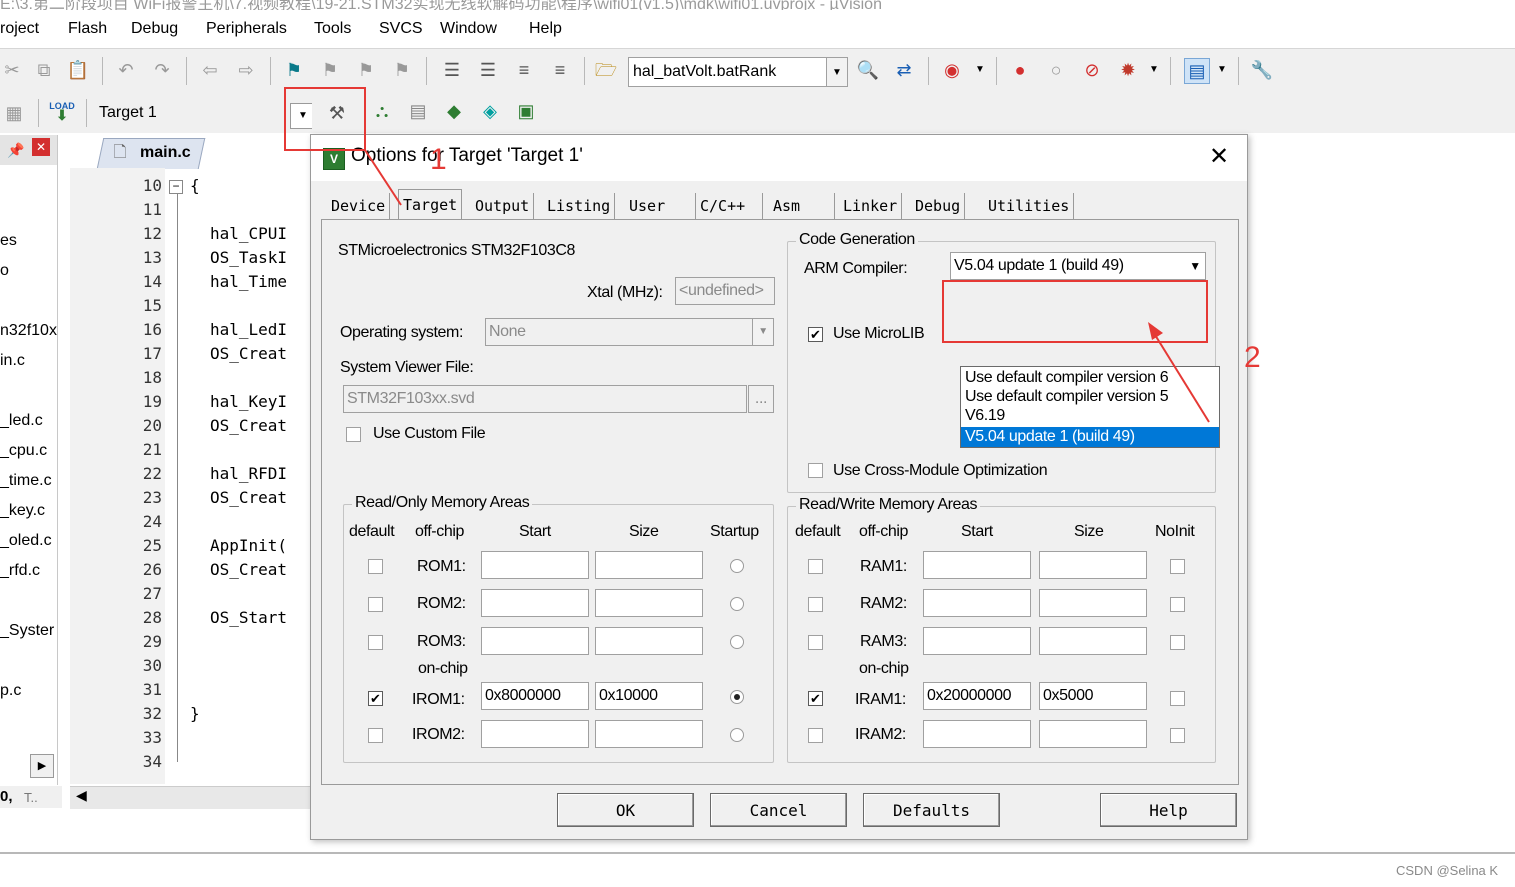  I want to click on annotation-step-1: 1, so click(438, 159).